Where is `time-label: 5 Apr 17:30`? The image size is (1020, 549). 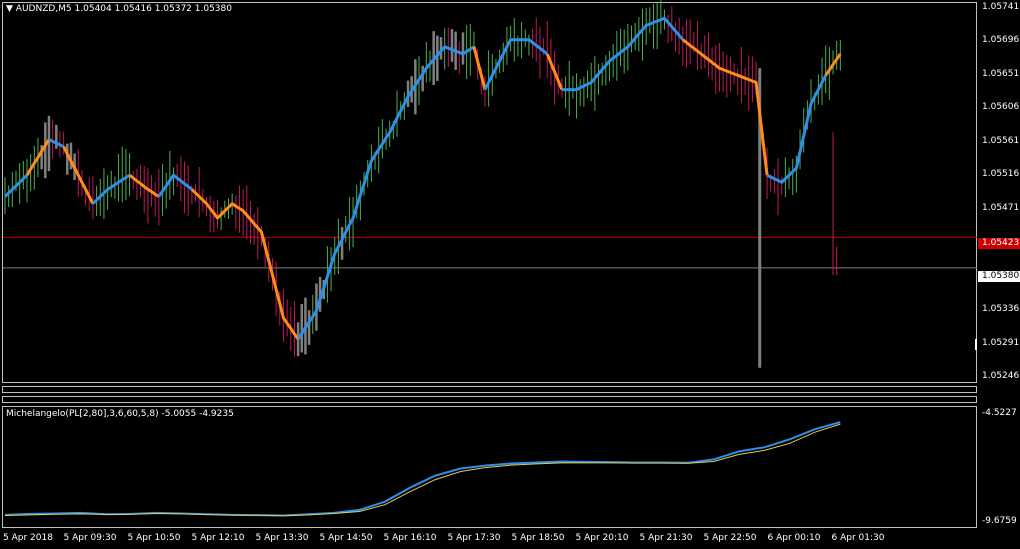 time-label: 5 Apr 17:30 is located at coordinates (474, 538).